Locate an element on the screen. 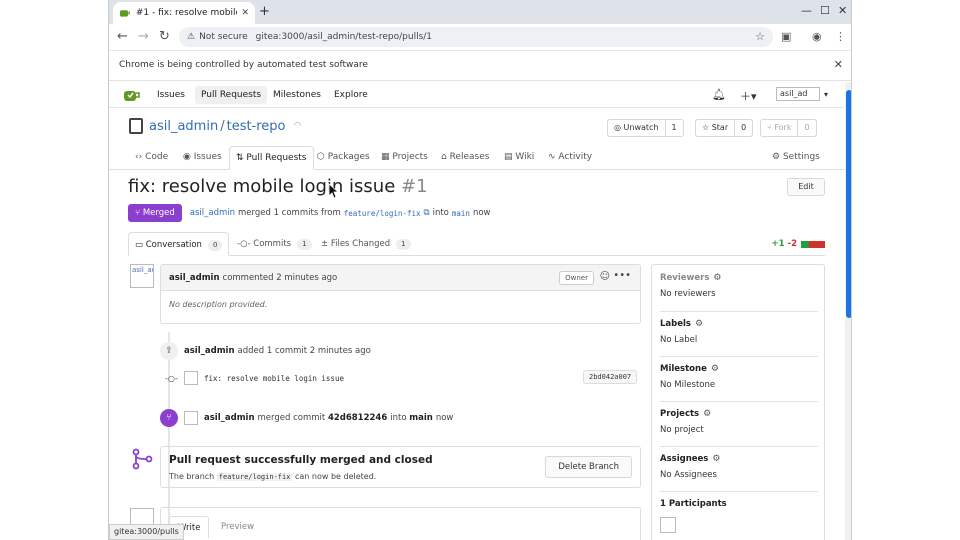 This screenshot has width=960, height=540. pr-author-link: asil_admin is located at coordinates (212, 213).